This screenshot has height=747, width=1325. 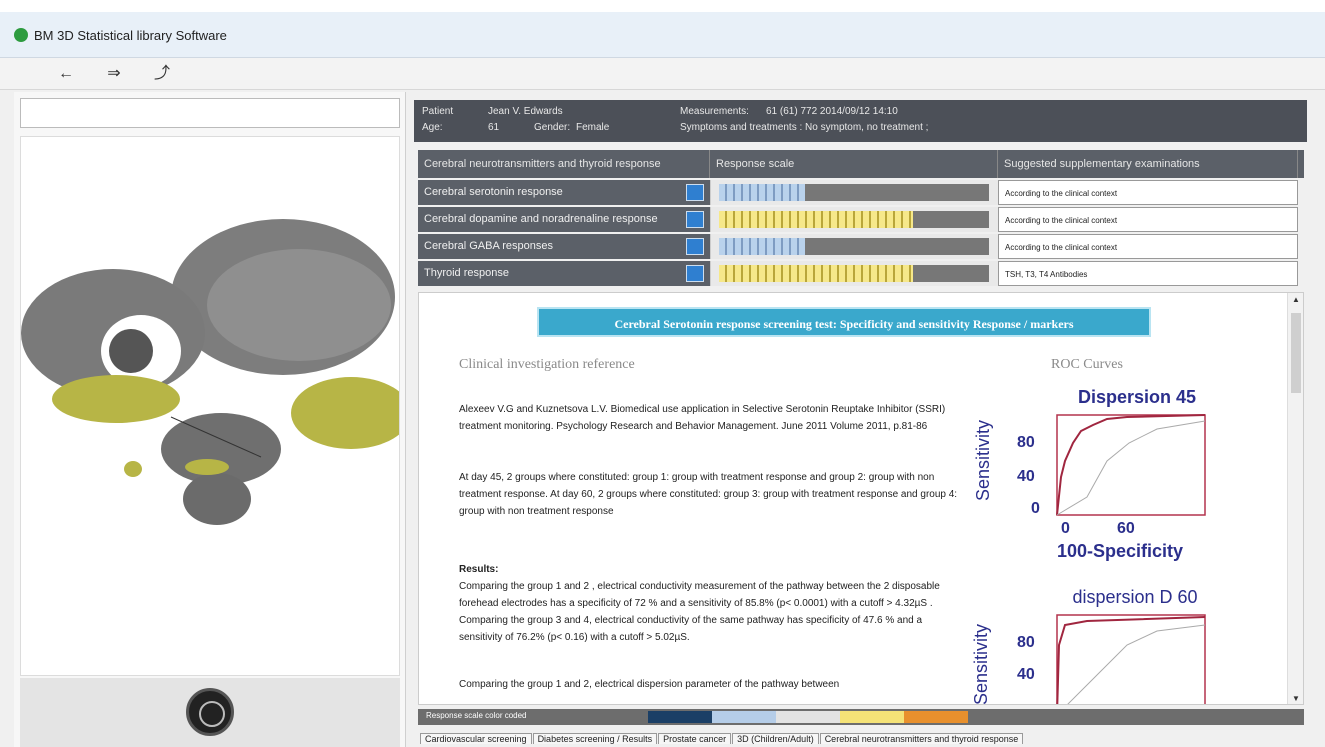 What do you see at coordinates (130, 35) in the screenshot?
I see `window-title: BM 3D Statistical library Software` at bounding box center [130, 35].